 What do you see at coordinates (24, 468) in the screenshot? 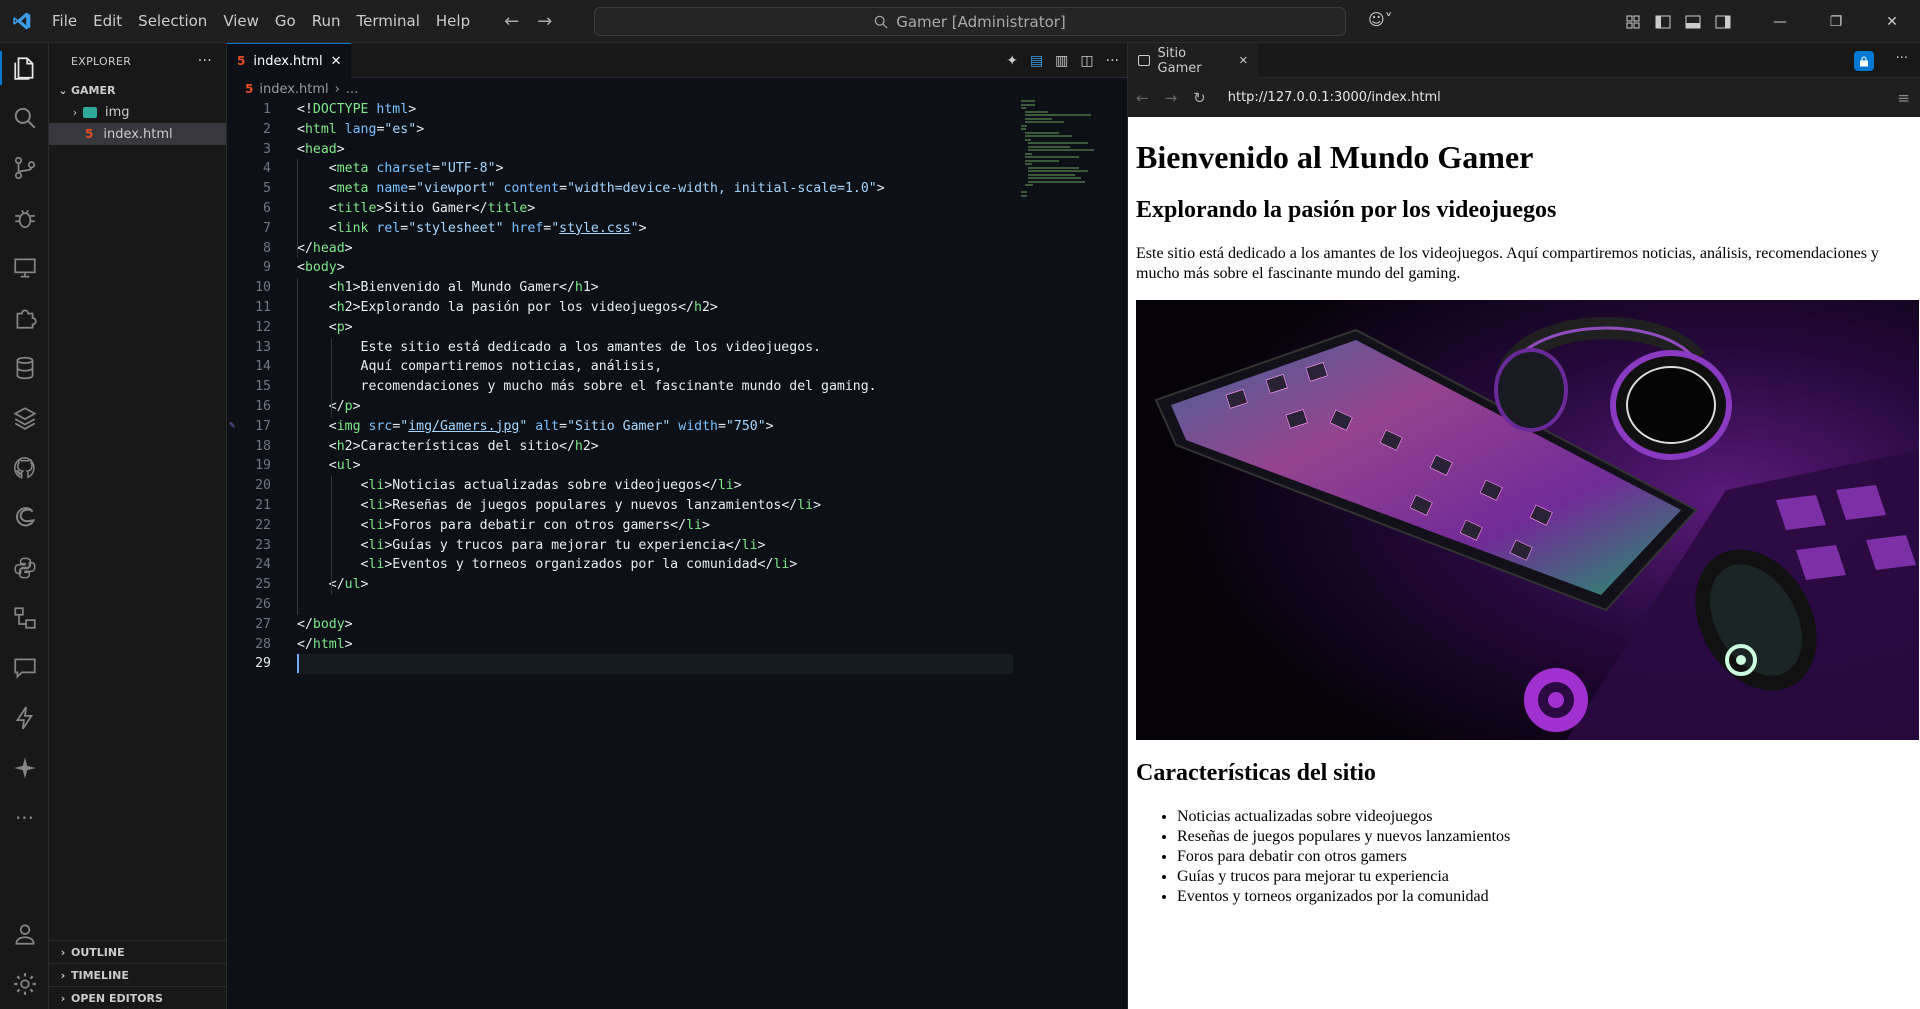
I see `github-icon` at bounding box center [24, 468].